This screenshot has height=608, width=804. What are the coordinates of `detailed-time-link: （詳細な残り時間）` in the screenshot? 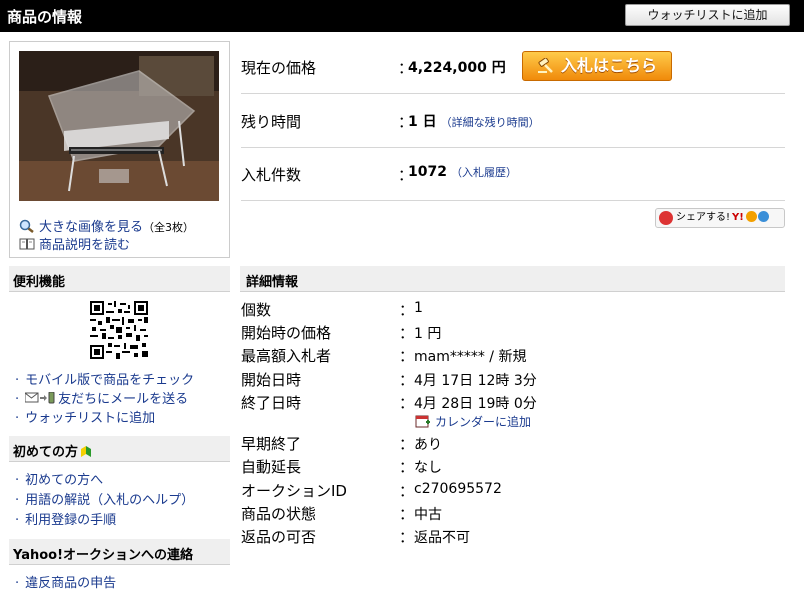 It's located at (490, 122).